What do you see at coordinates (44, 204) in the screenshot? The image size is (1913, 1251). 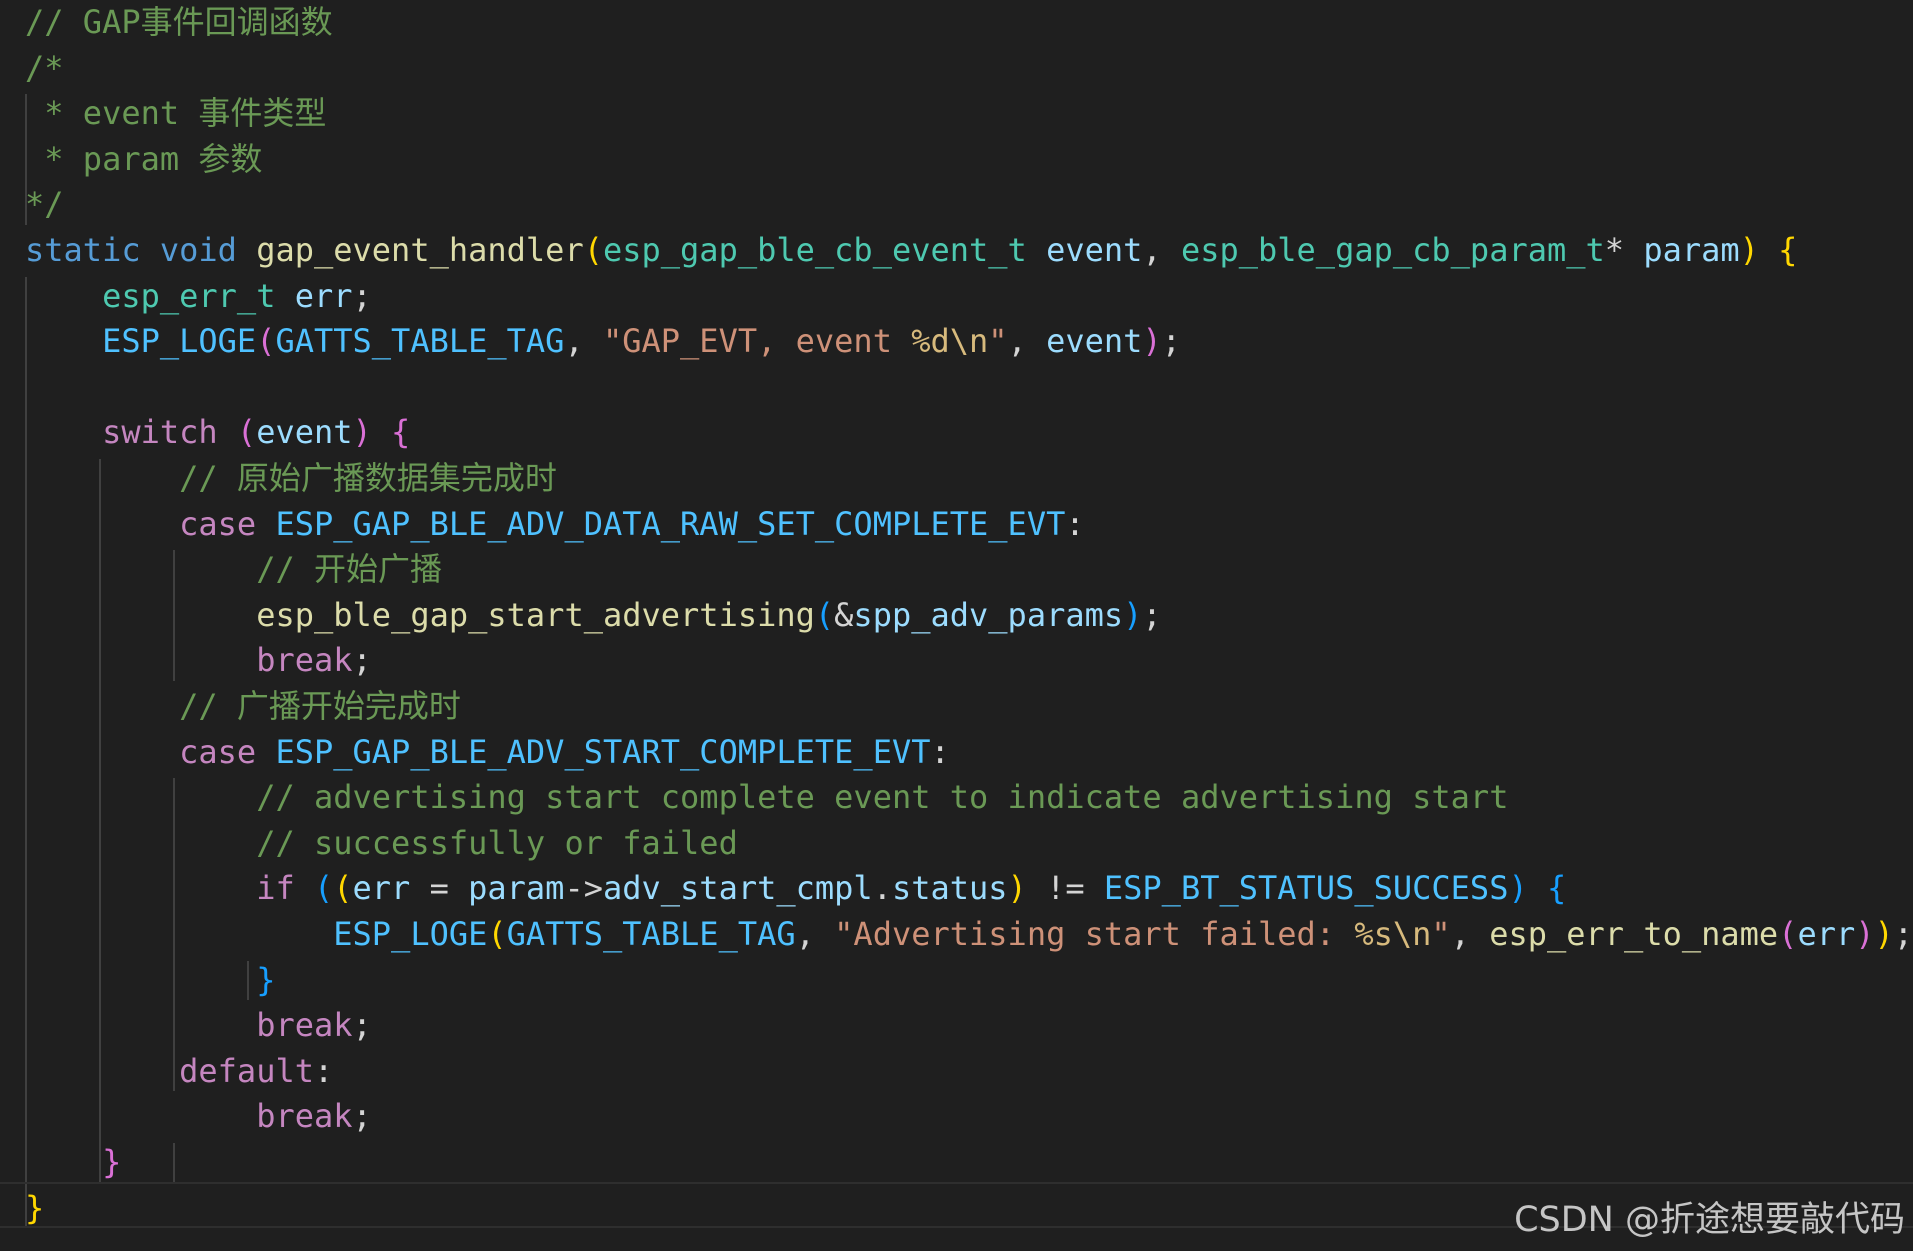 I see `code-line: */` at bounding box center [44, 204].